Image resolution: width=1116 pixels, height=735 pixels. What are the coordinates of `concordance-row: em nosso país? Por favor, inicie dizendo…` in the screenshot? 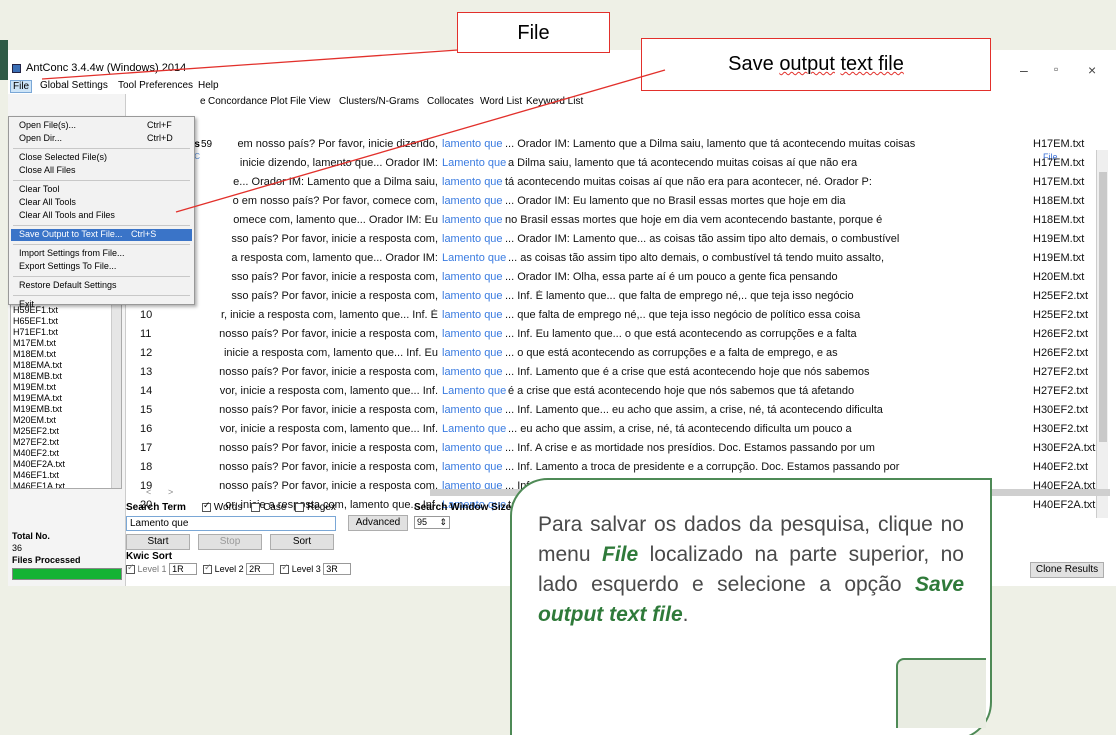 It's located at (612, 147).